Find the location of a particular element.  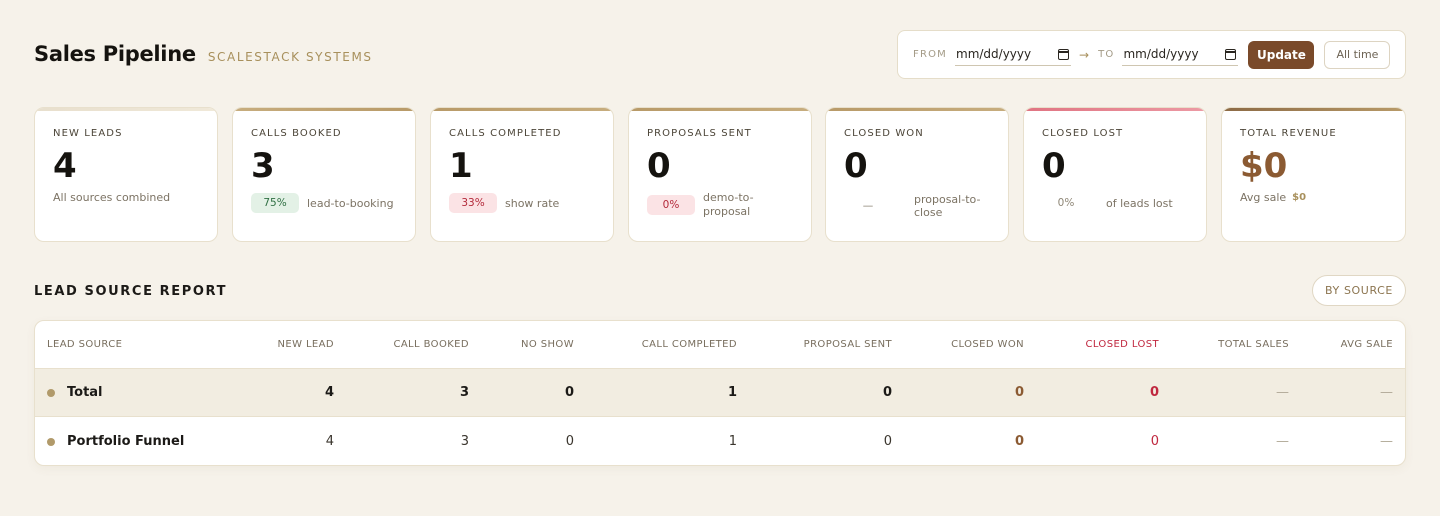

page-title: Sales Pipeline is located at coordinates (115, 54).